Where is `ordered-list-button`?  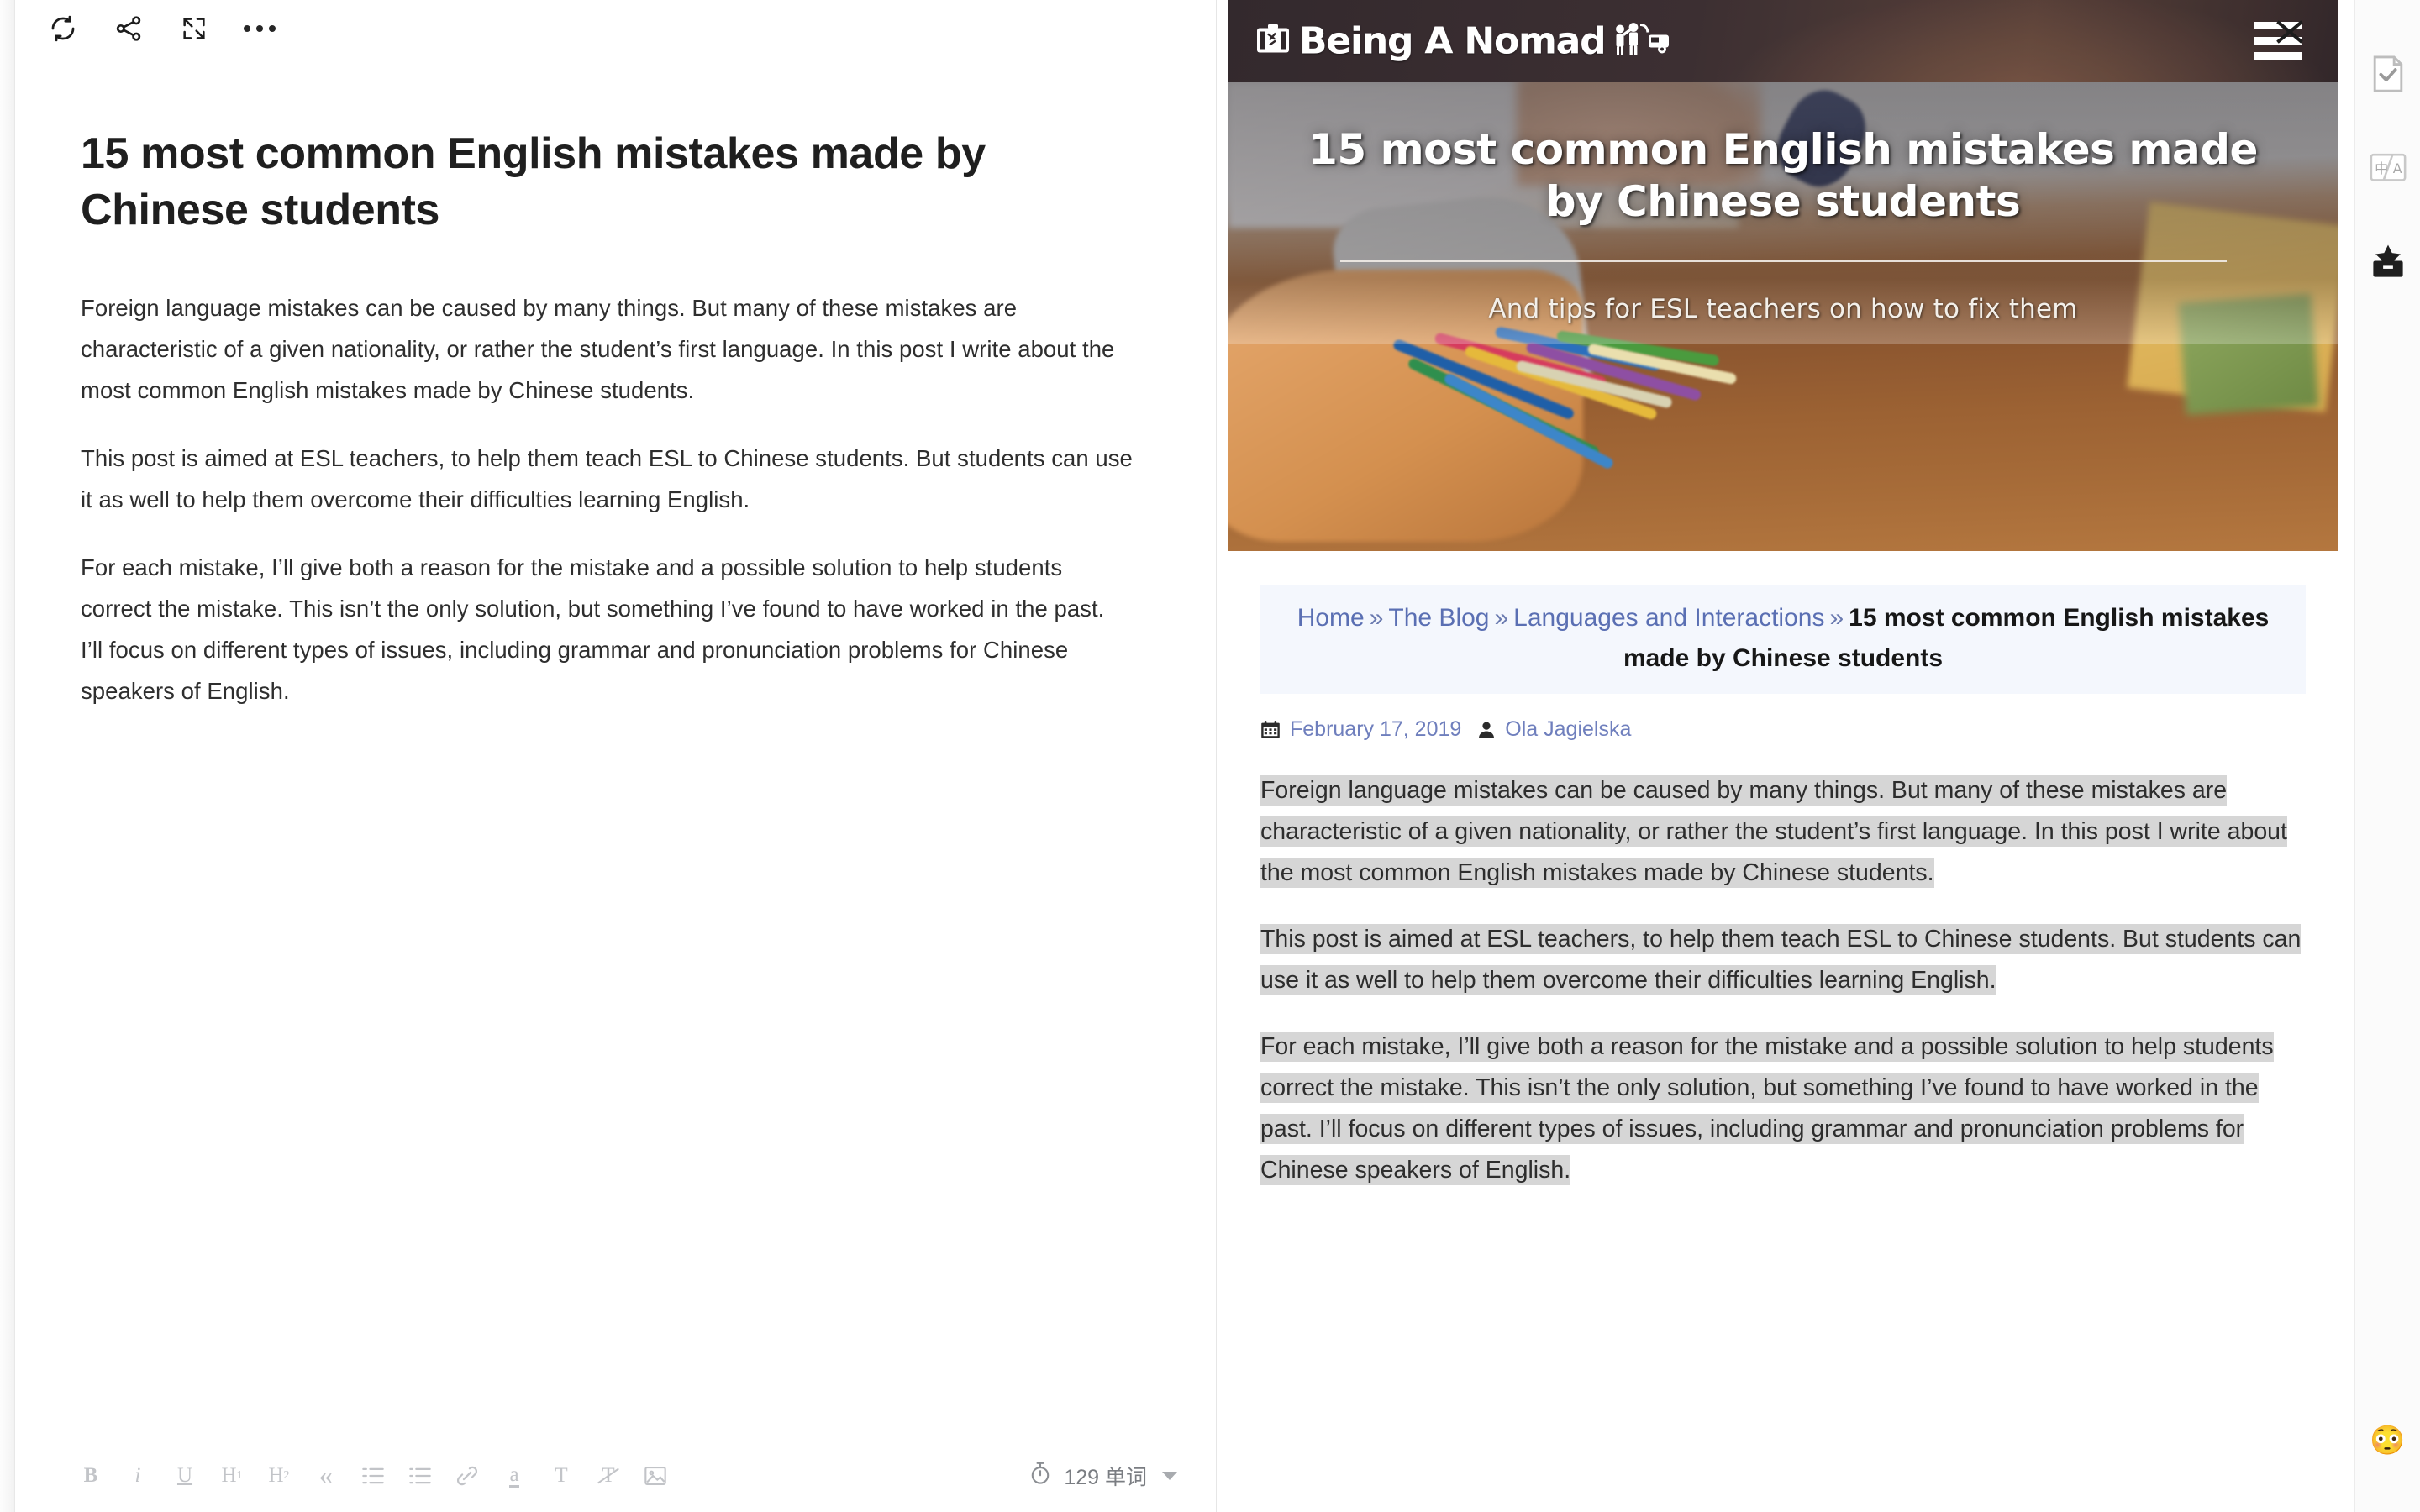
ordered-list-button is located at coordinates (374, 1476).